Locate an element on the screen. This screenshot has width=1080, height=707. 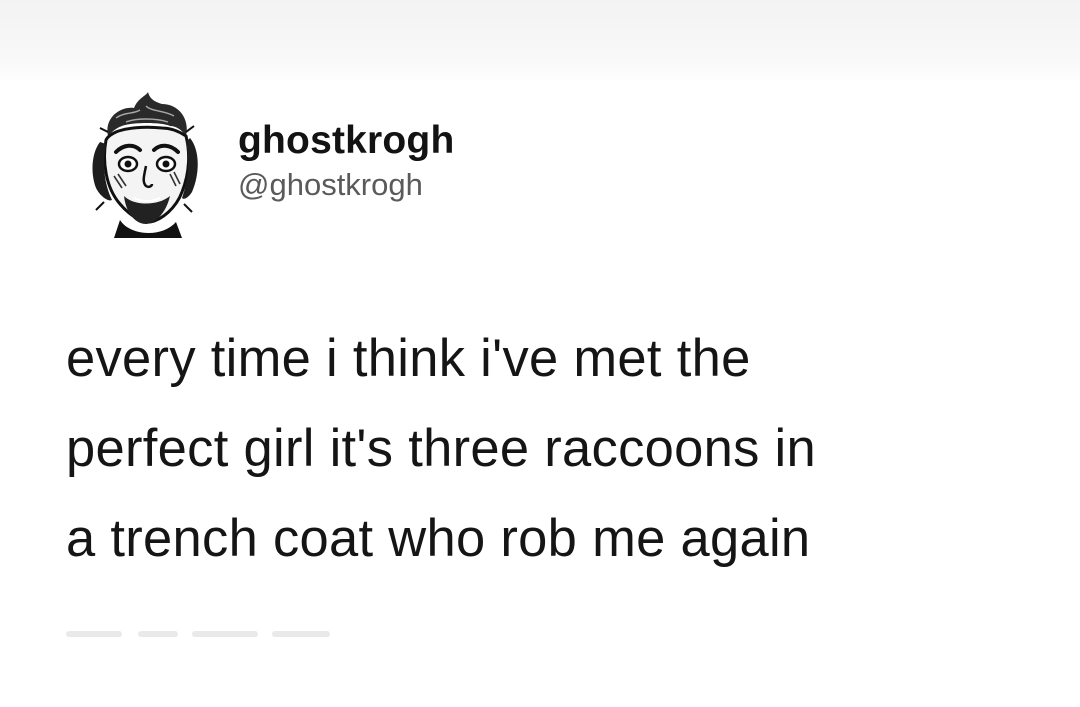
avatar is located at coordinates (146, 167).